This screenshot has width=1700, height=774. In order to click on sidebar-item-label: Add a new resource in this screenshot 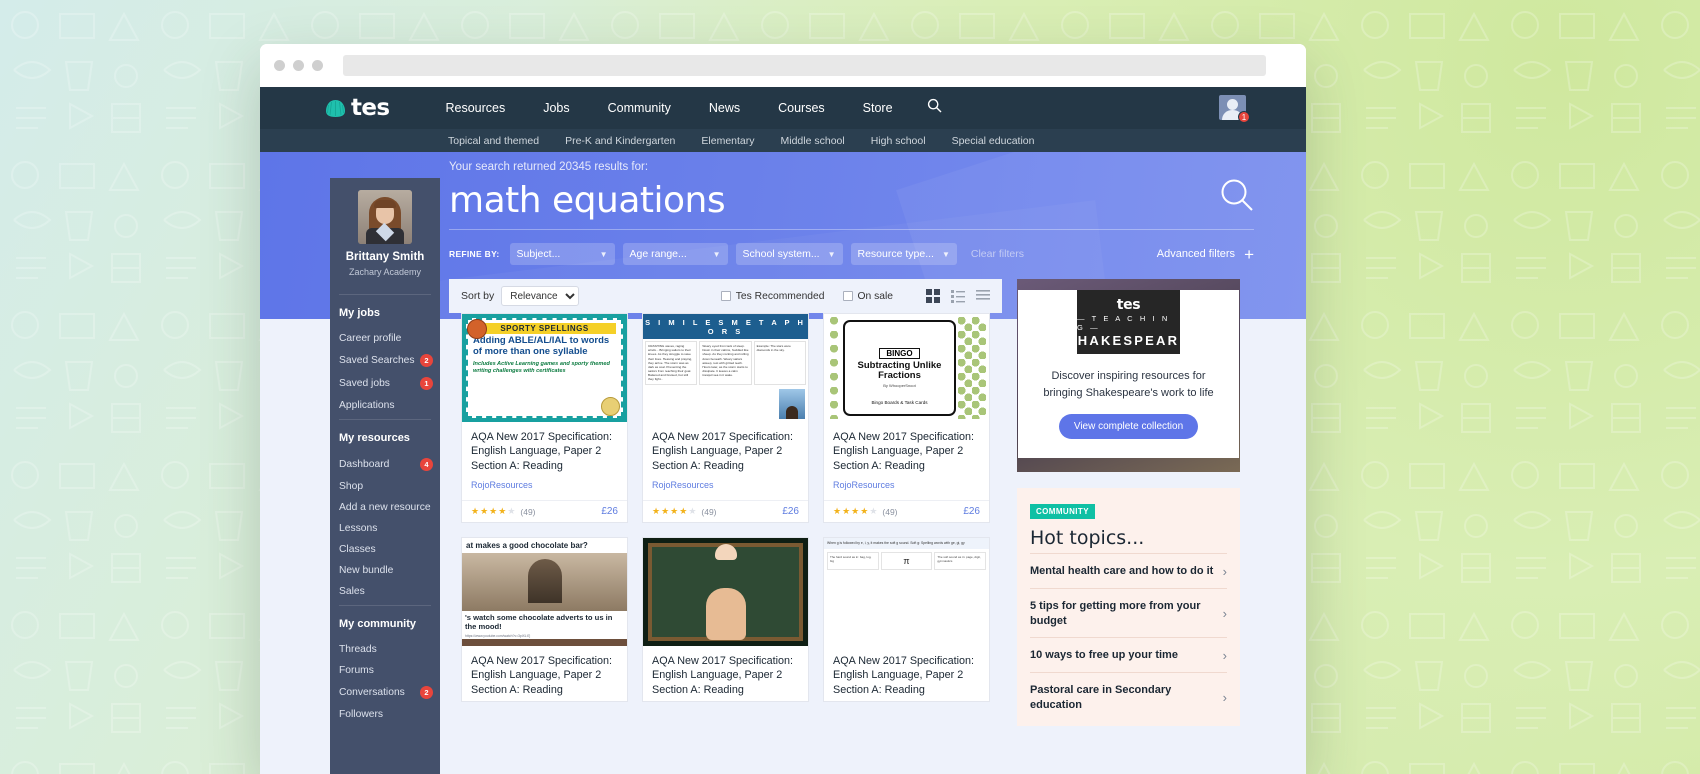, I will do `click(385, 507)`.